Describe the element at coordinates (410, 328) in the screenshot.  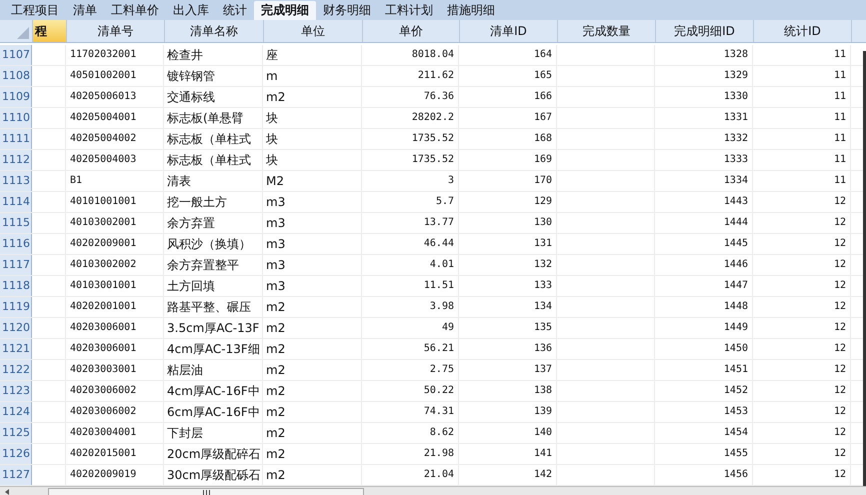
I see `table-cell: 49` at that location.